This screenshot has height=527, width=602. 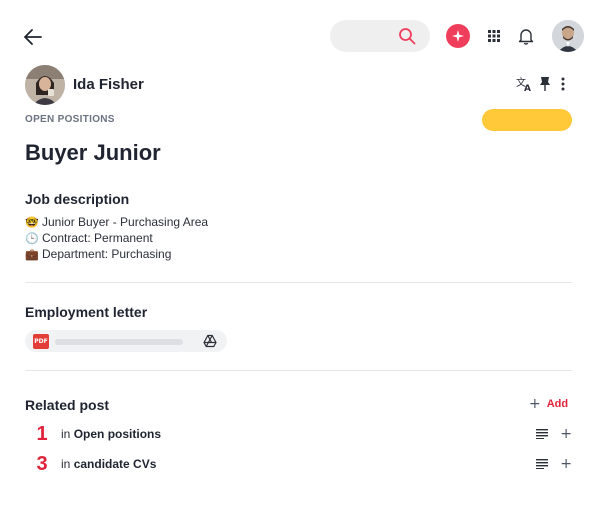 I want to click on description-line: 💼 Department: Purchasing, so click(x=116, y=254).